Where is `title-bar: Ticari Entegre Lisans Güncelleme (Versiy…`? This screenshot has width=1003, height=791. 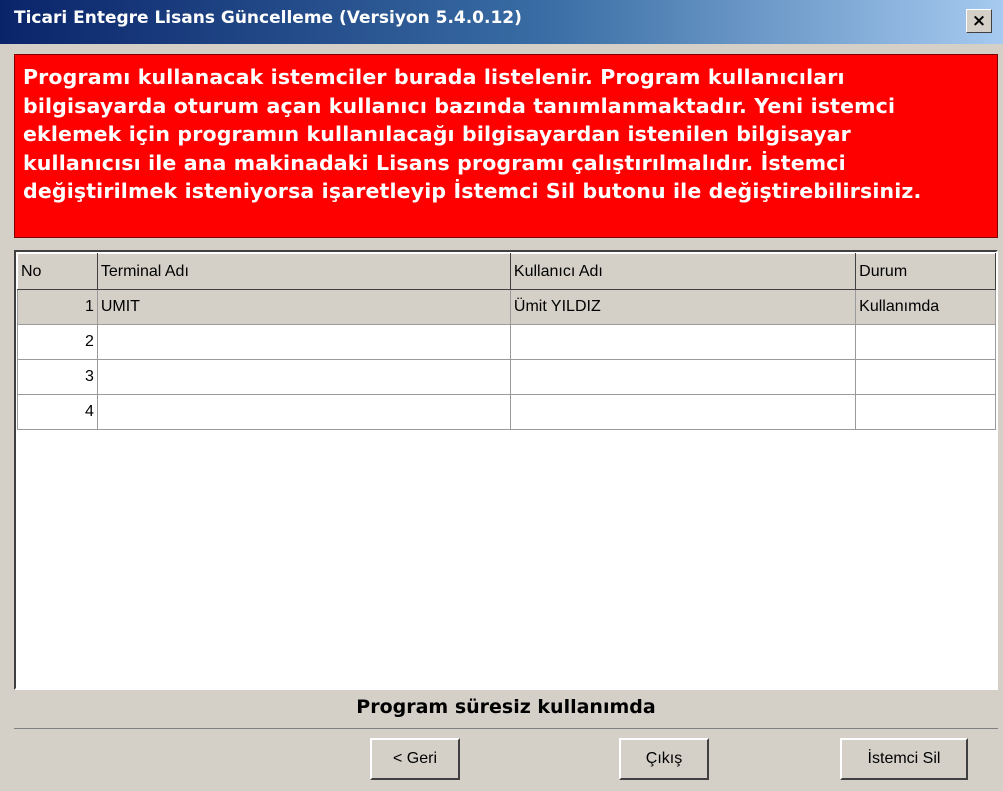
title-bar: Ticari Entegre Lisans Güncelleme (Versiy… is located at coordinates (501, 22).